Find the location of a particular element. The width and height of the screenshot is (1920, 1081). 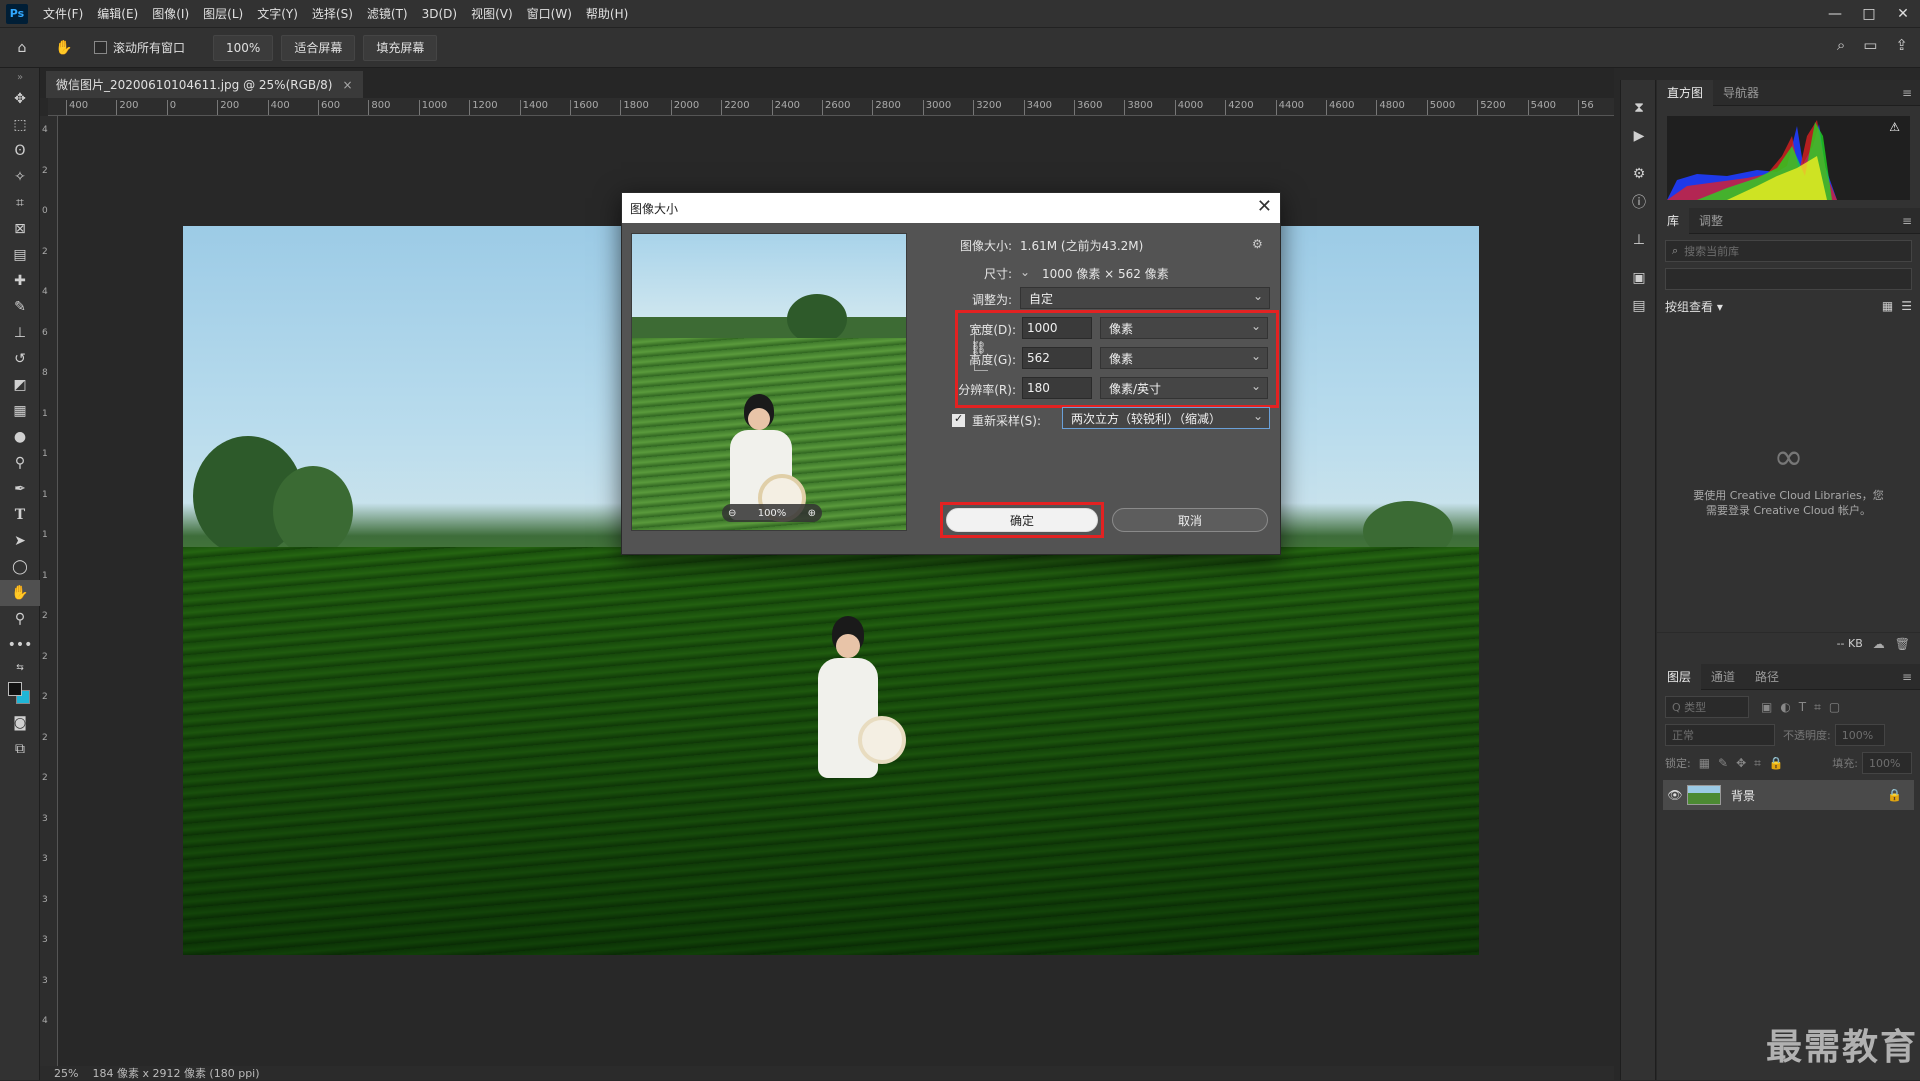

layer-filter-icons: ▣◐T⌗▢ is located at coordinates (1804, 707).